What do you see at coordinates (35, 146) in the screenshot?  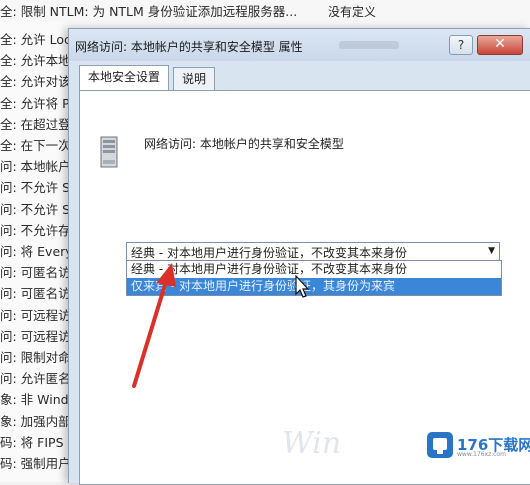 I see `policy-list-row: 全: 在下一次` at bounding box center [35, 146].